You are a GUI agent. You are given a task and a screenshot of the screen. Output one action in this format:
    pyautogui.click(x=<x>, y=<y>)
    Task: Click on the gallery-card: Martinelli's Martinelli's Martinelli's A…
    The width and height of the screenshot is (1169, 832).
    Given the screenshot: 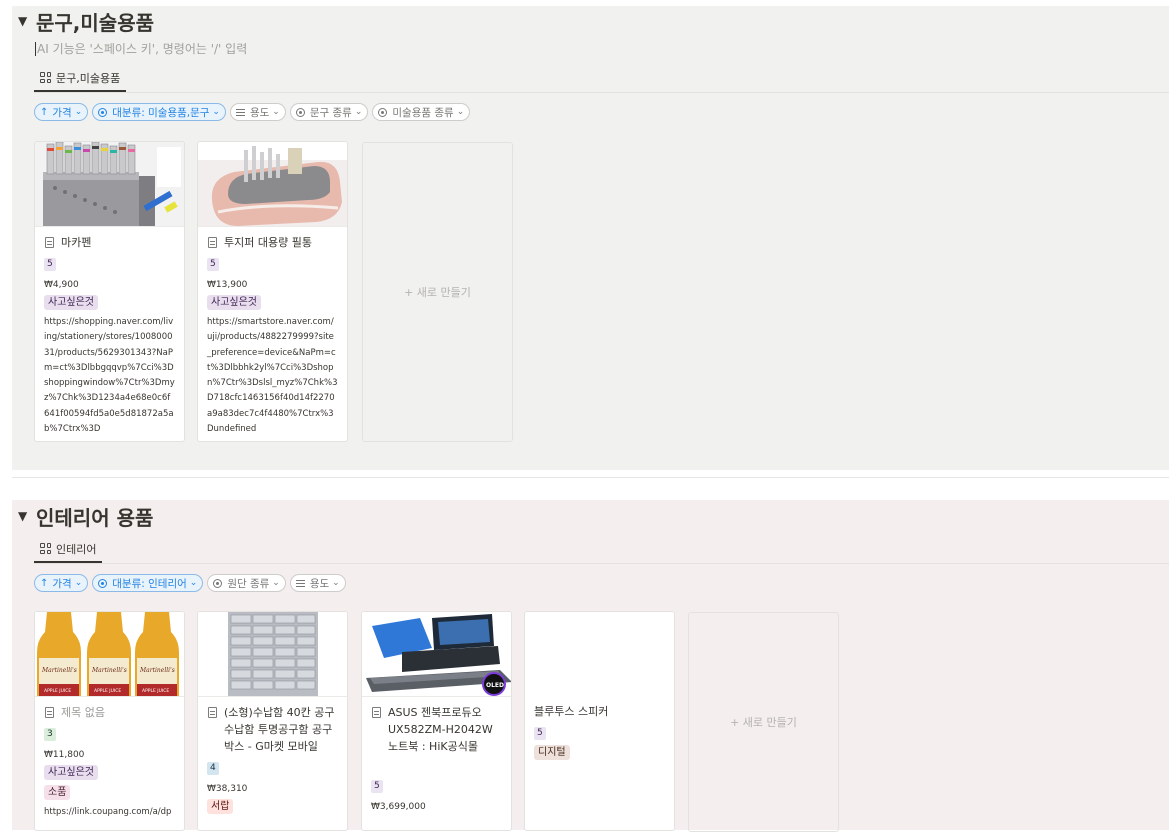 What is the action you would take?
    pyautogui.click(x=109, y=721)
    